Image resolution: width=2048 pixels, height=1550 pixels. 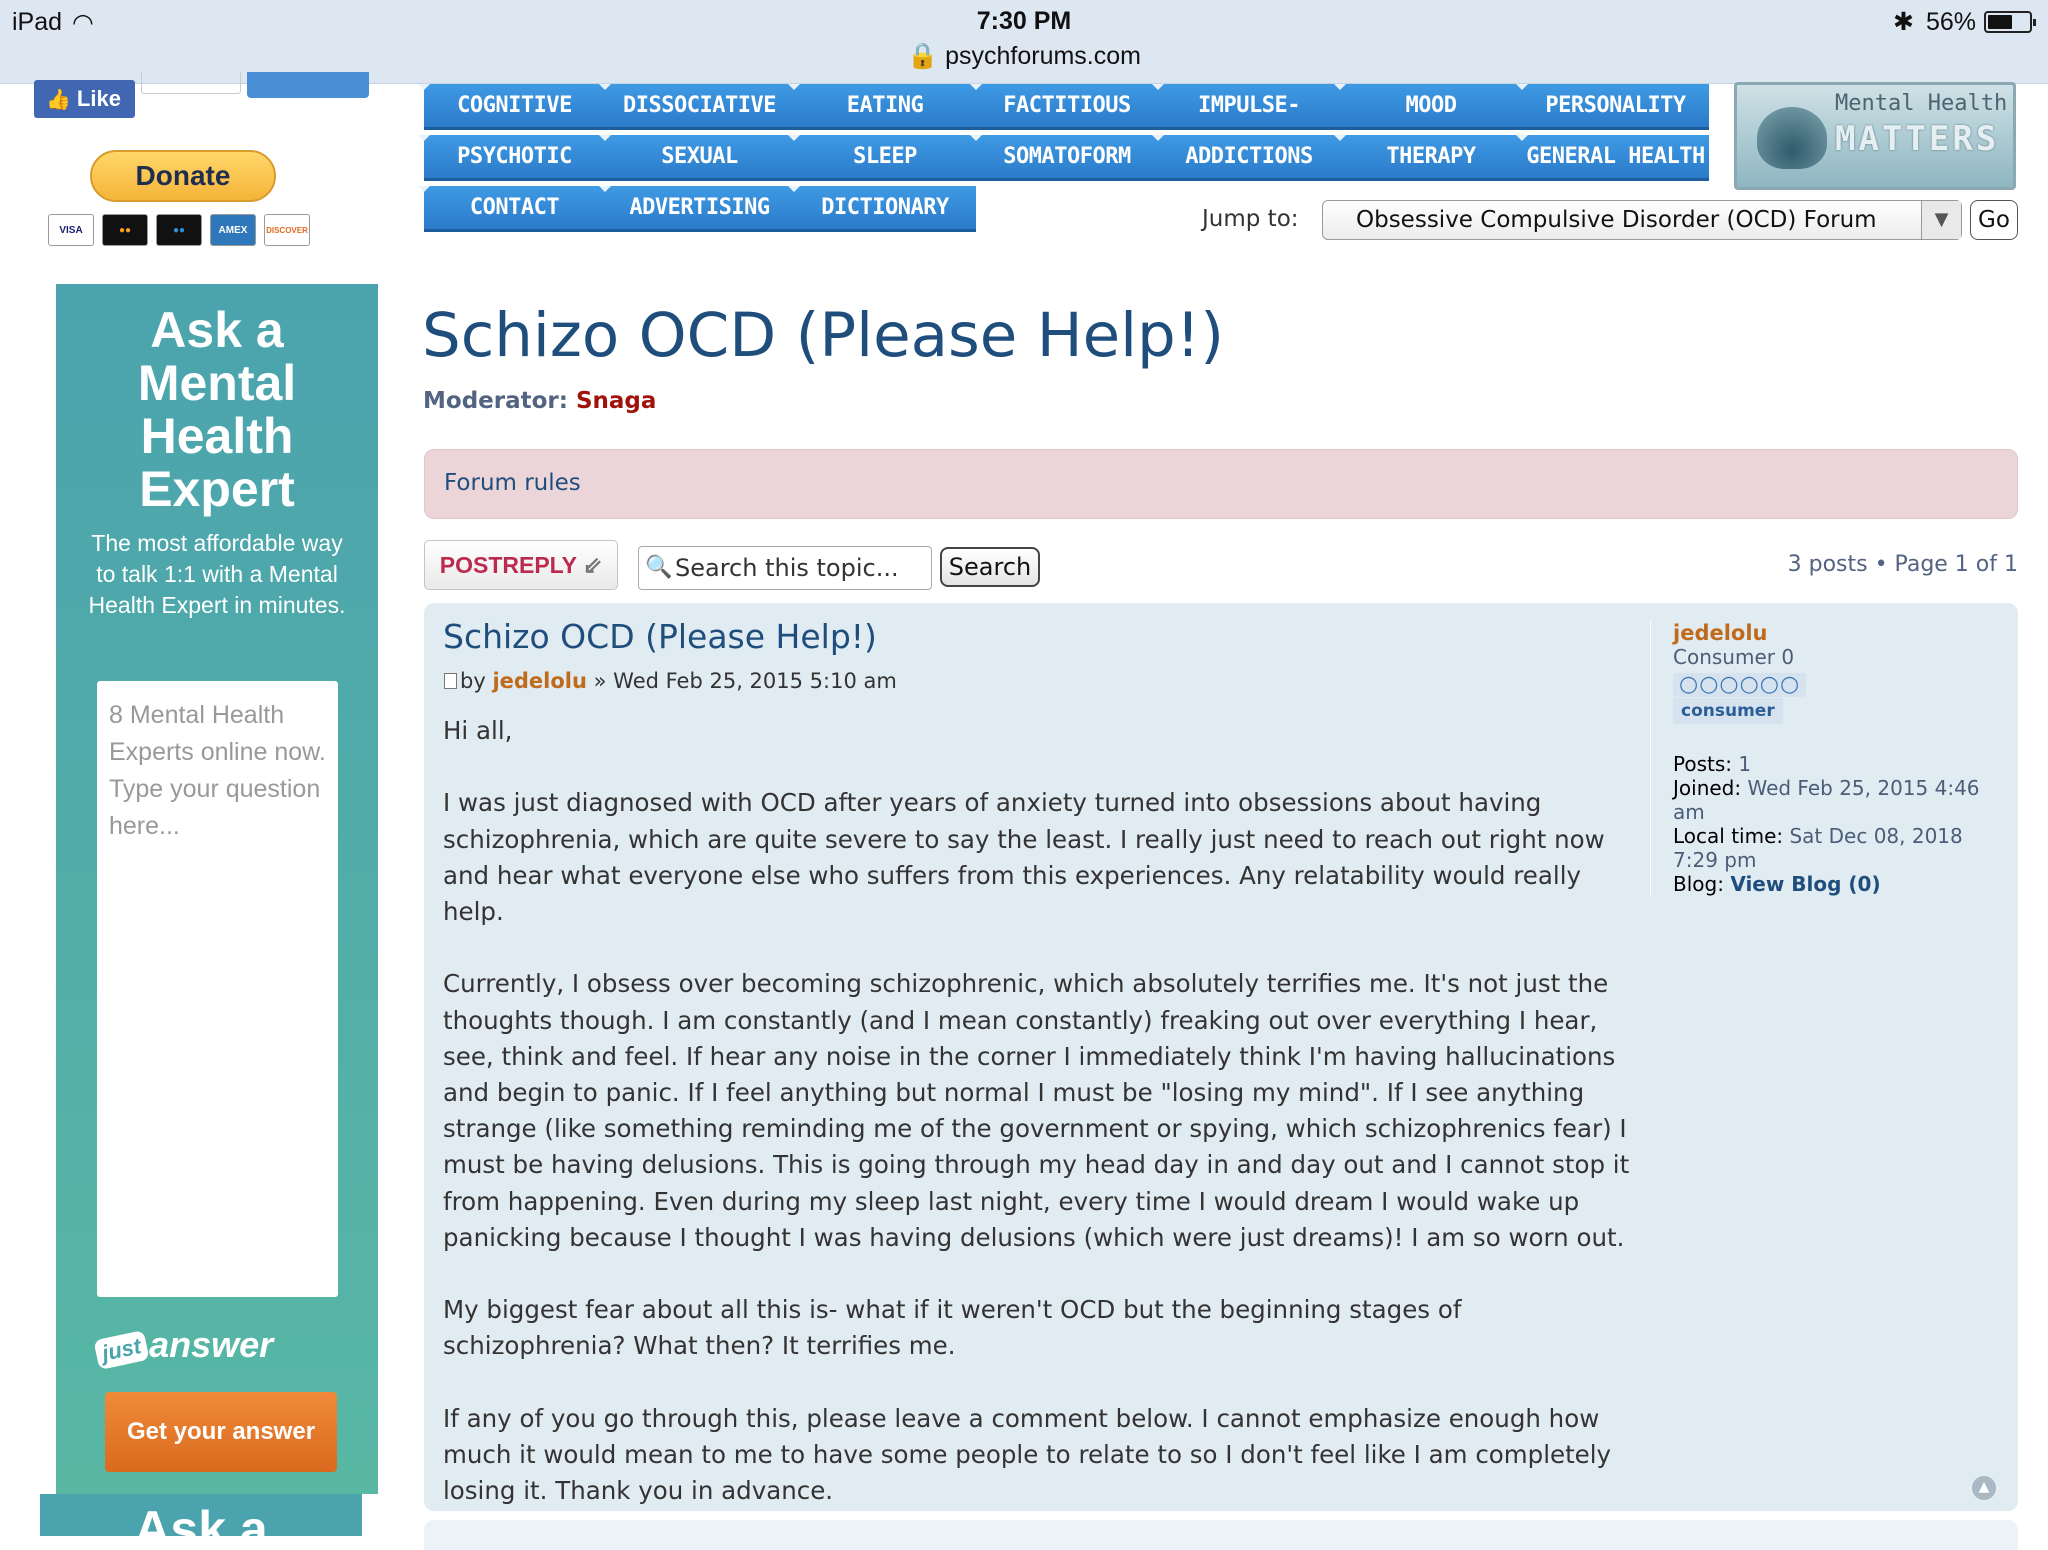 What do you see at coordinates (540, 401) in the screenshot?
I see `moderator-line: Moderator: Snaga` at bounding box center [540, 401].